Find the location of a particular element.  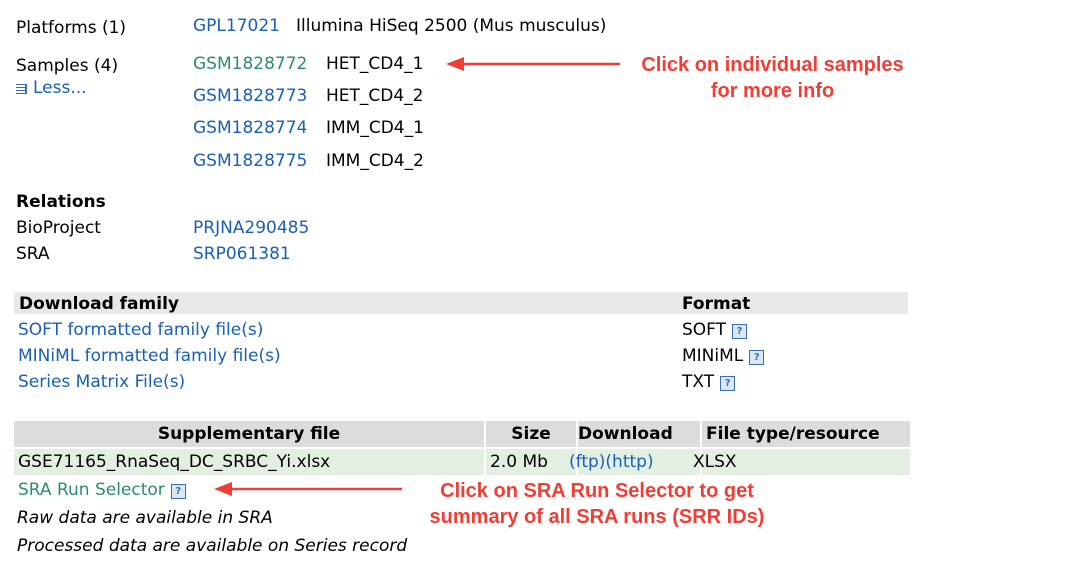

annotation-line: summary of all SRA runs (SRR IDs) is located at coordinates (597, 517).